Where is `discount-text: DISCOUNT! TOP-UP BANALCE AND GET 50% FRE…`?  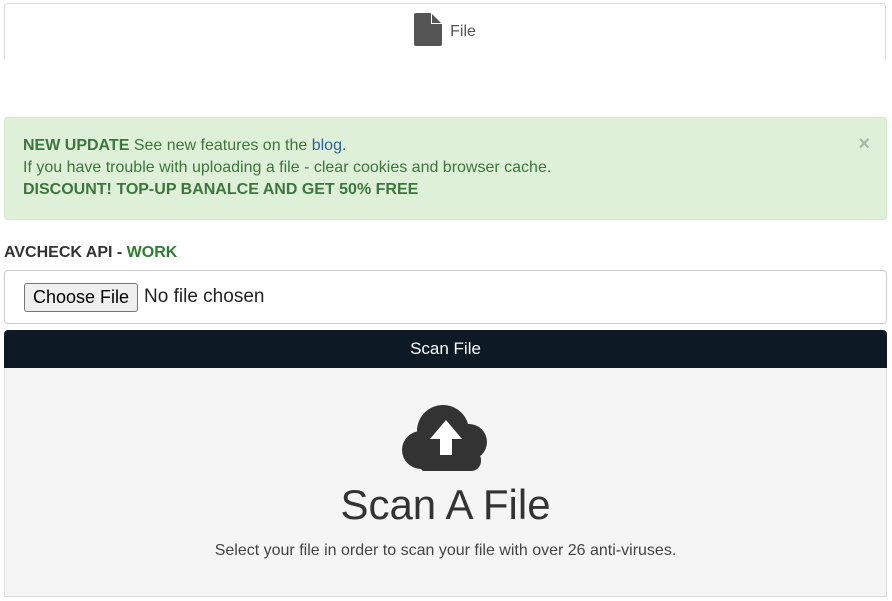 discount-text: DISCOUNT! TOP-UP BANALCE AND GET 50% FRE… is located at coordinates (221, 189).